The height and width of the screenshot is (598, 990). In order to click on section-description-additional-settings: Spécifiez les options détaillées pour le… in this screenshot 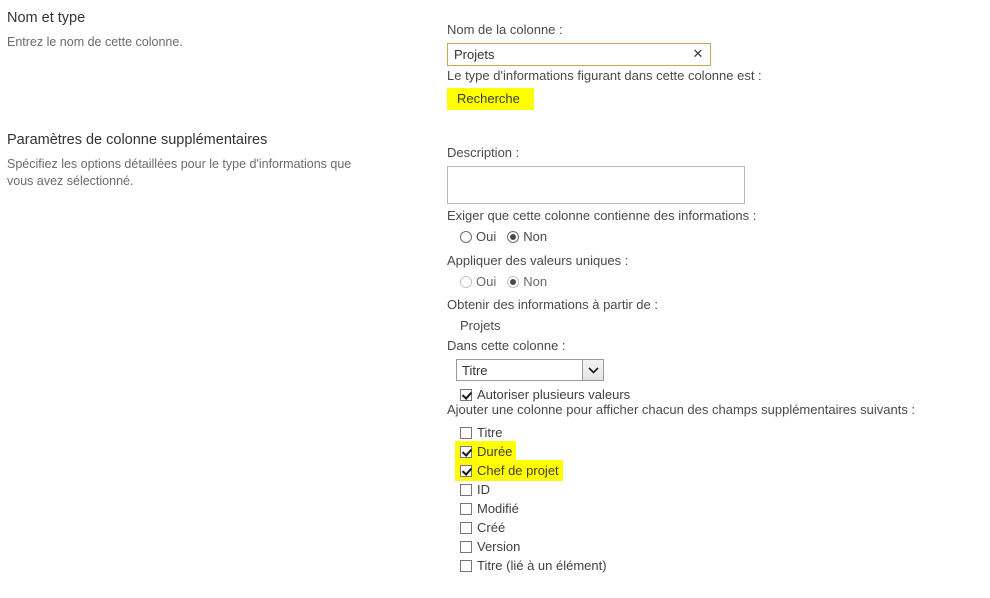, I will do `click(179, 172)`.